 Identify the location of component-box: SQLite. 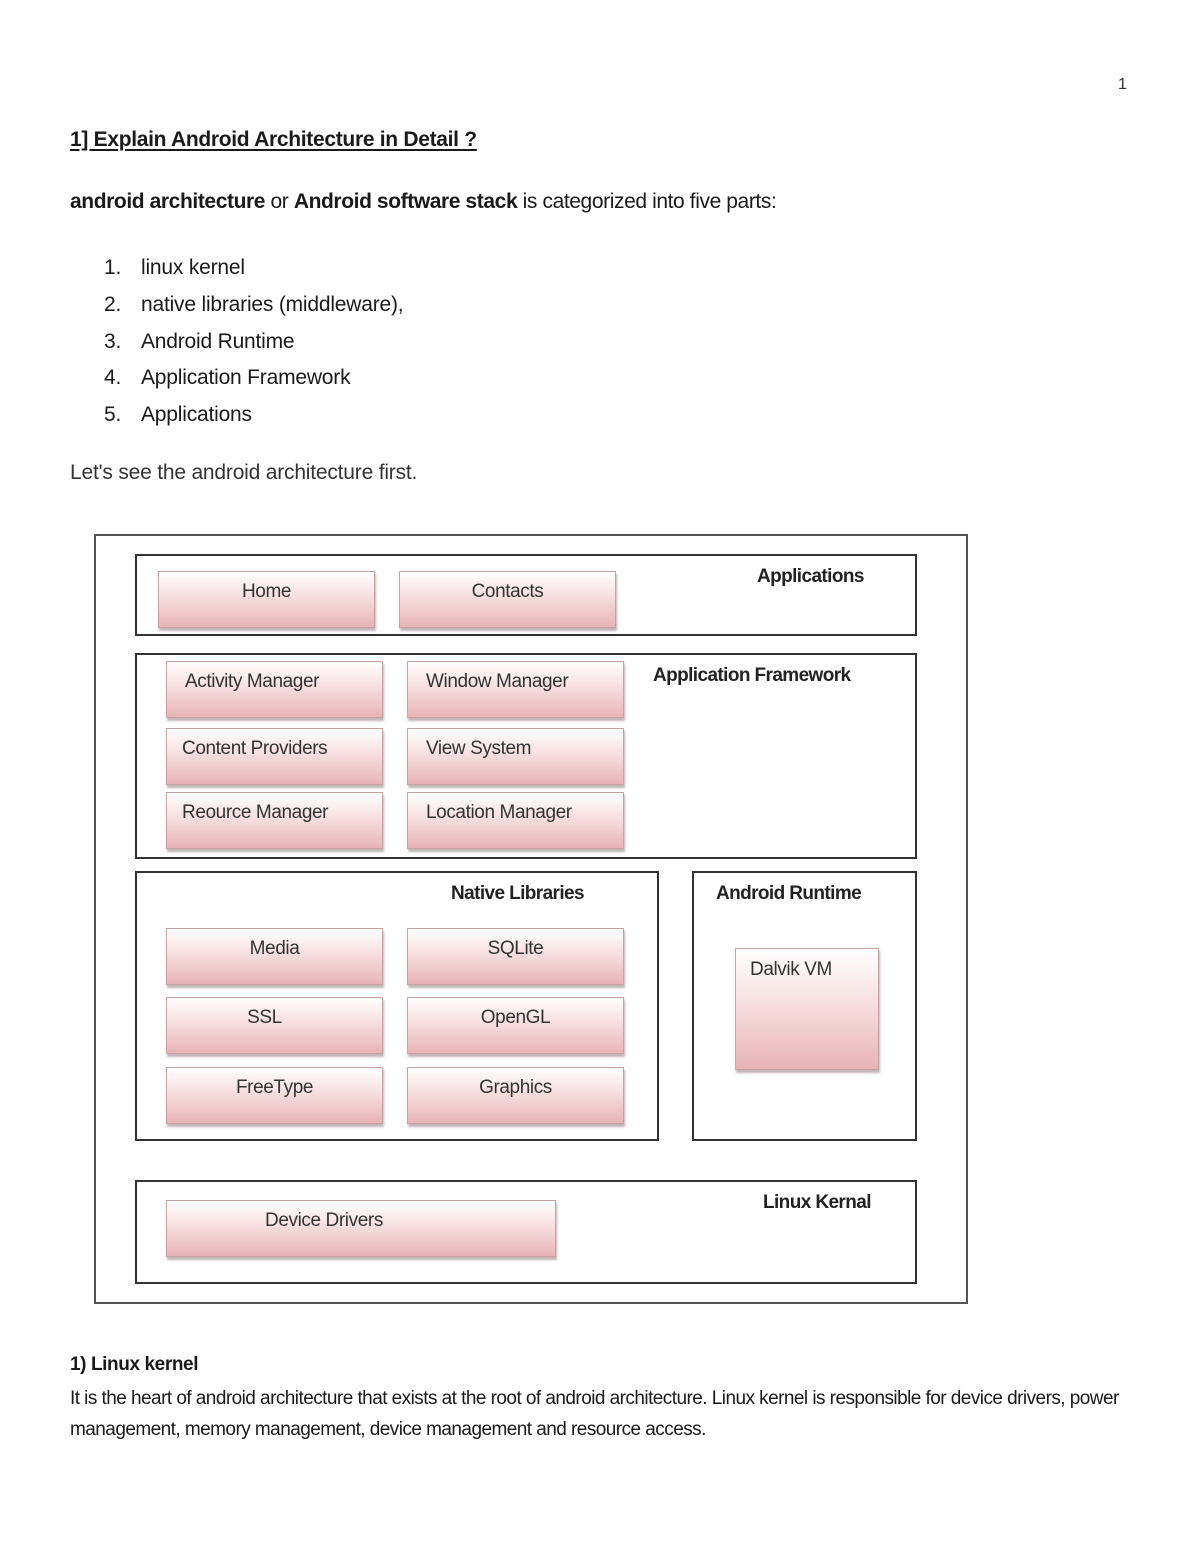
(515, 956).